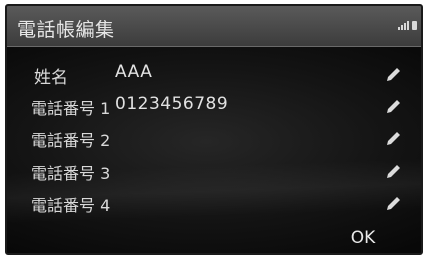  I want to click on edit-phone-number-1-button, so click(394, 106).